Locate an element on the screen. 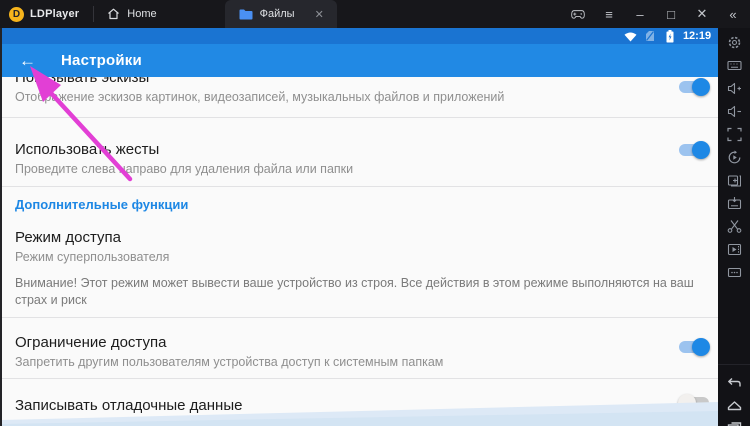 Image resolution: width=750 pixels, height=426 pixels. status-time: 12:19 is located at coordinates (697, 35).